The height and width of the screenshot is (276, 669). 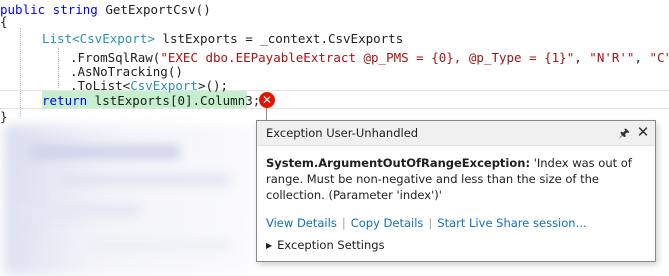 What do you see at coordinates (266, 114) in the screenshot?
I see `popup-connector` at bounding box center [266, 114].